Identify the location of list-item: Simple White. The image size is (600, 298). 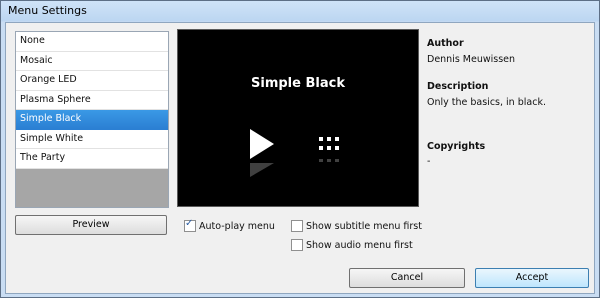
(92, 139).